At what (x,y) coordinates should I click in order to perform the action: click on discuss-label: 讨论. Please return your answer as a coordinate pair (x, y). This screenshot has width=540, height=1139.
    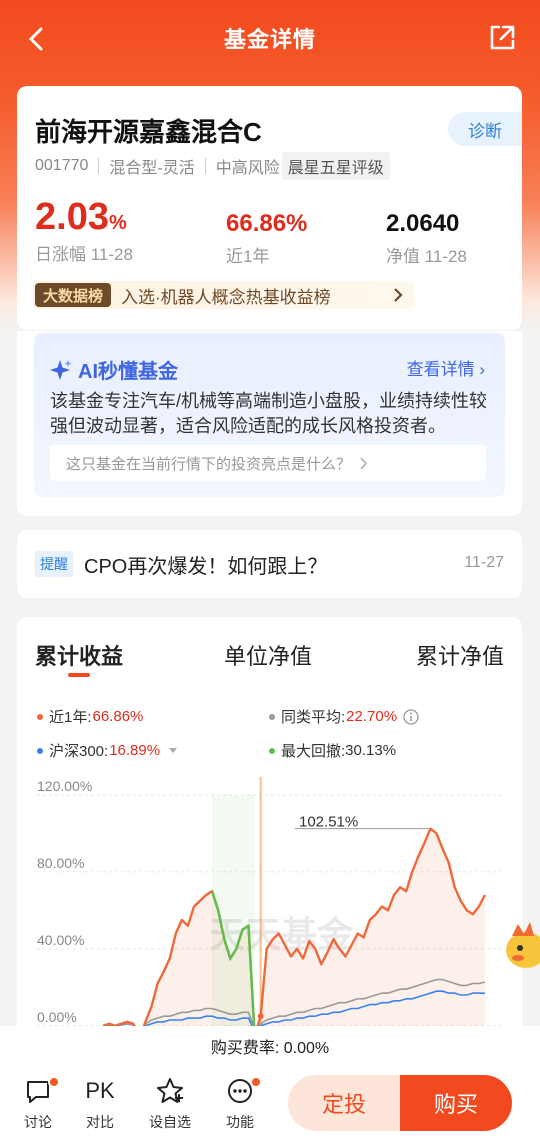
    Looking at the image, I should click on (38, 1122).